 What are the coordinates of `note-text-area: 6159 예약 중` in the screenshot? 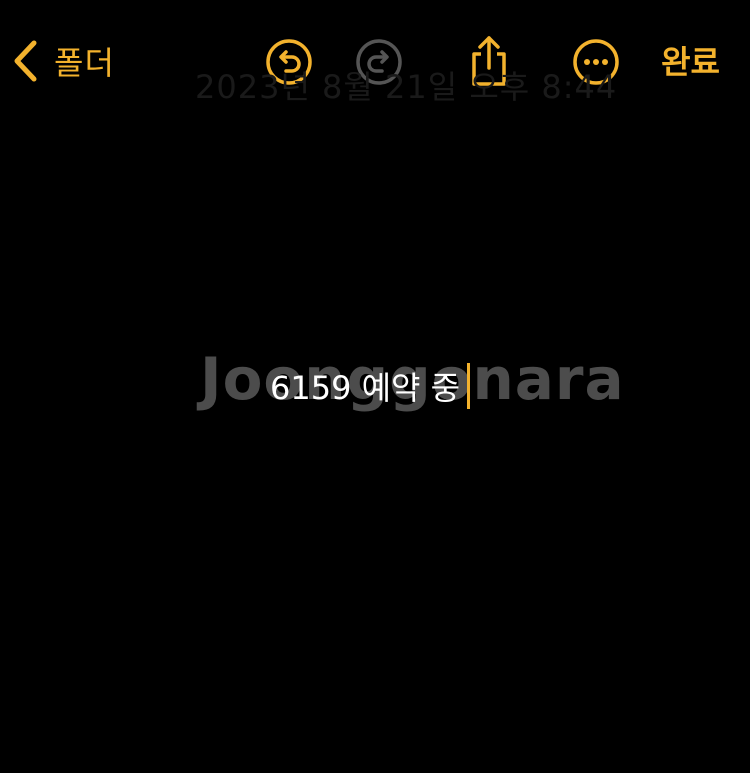 It's located at (370, 386).